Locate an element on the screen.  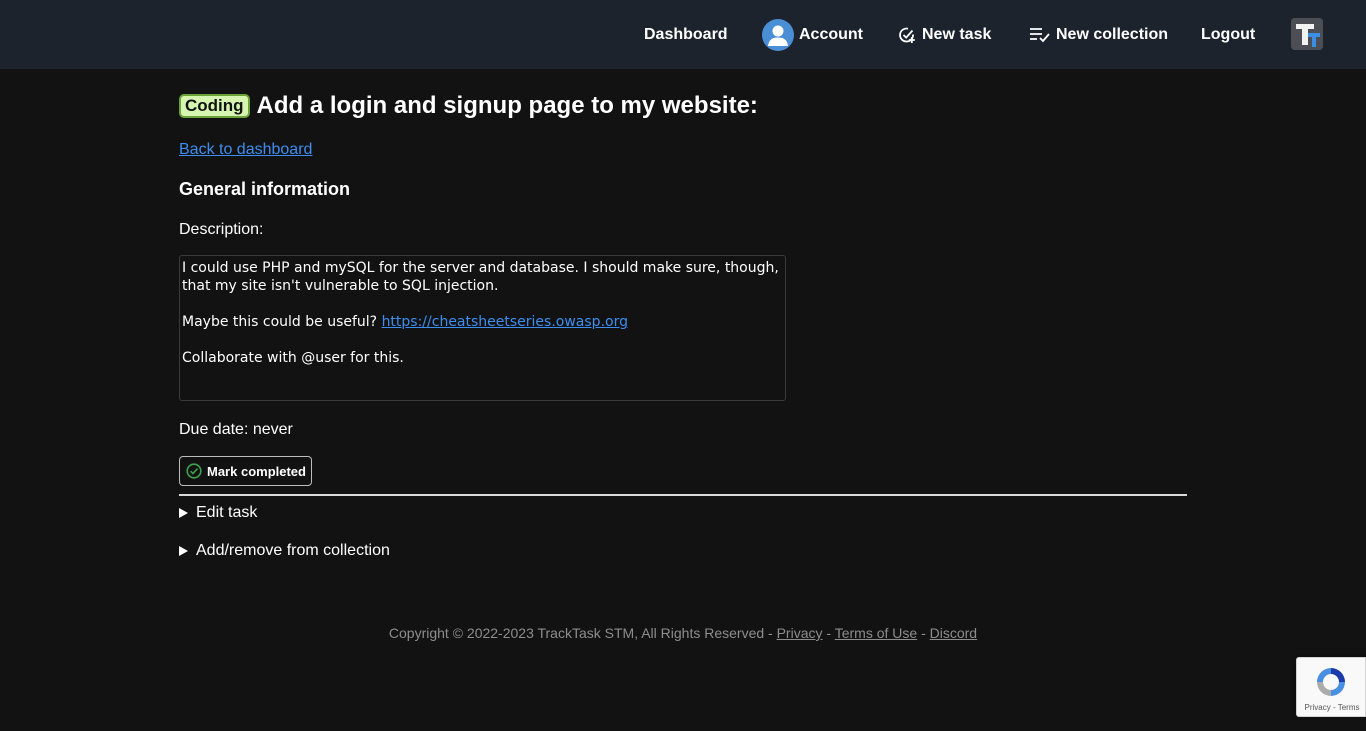
collection-label: Add/remove from collection is located at coordinates (293, 550).